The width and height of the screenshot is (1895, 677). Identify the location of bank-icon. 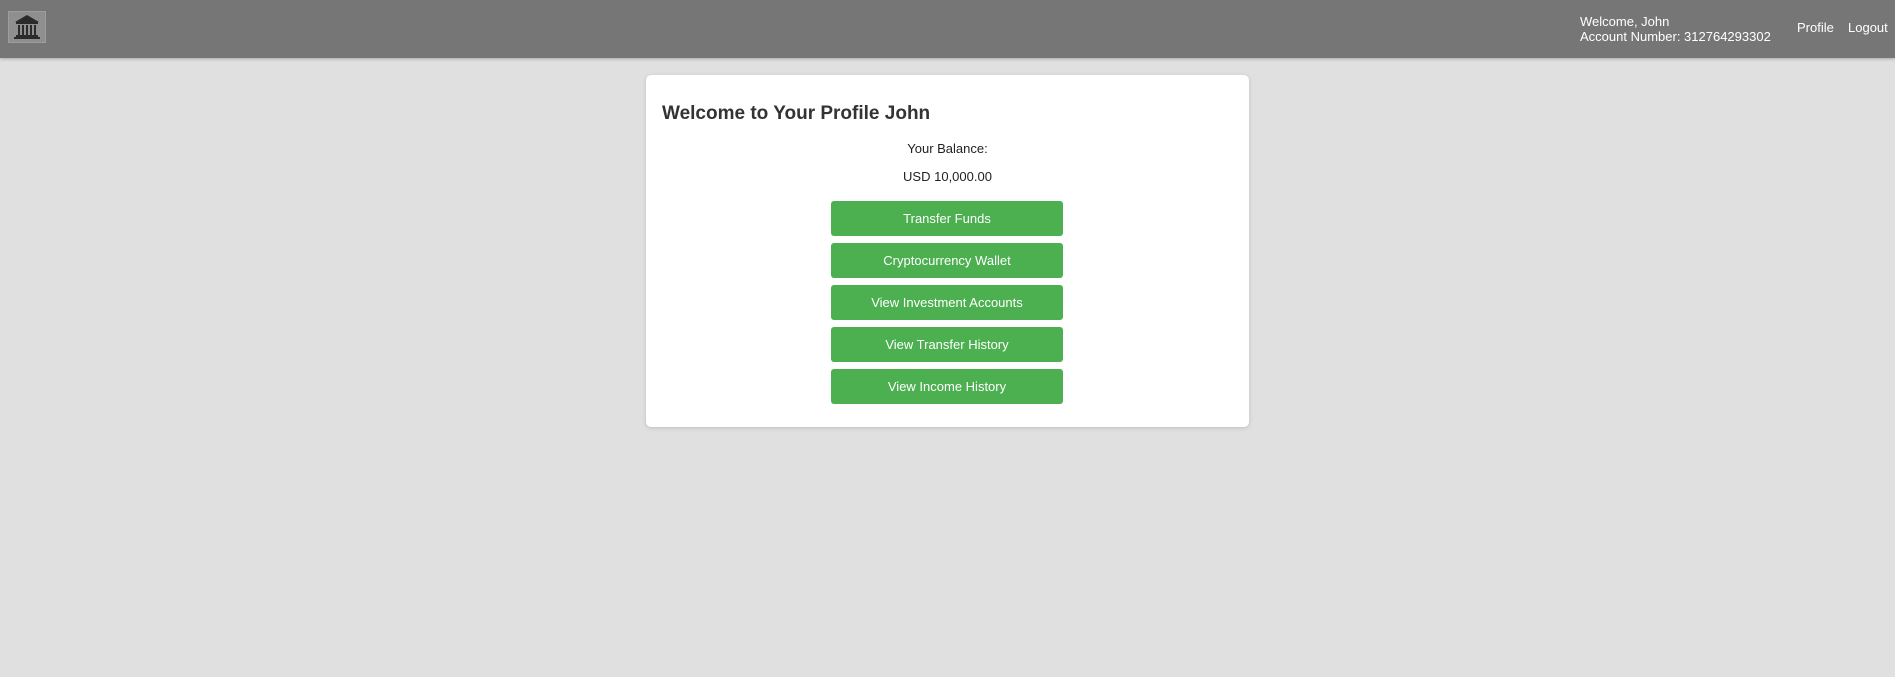
(27, 27).